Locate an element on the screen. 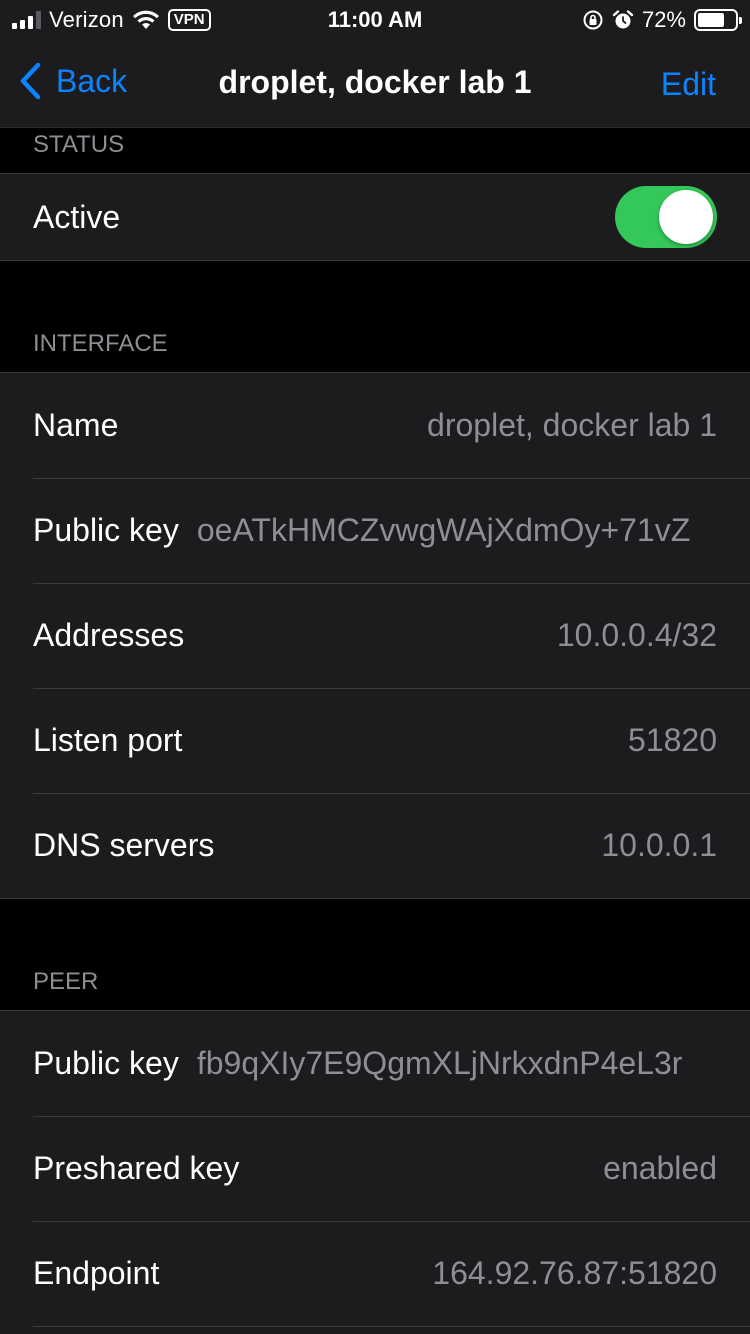 This screenshot has width=750, height=1334. page-title: droplet, docker lab 1 is located at coordinates (375, 82).